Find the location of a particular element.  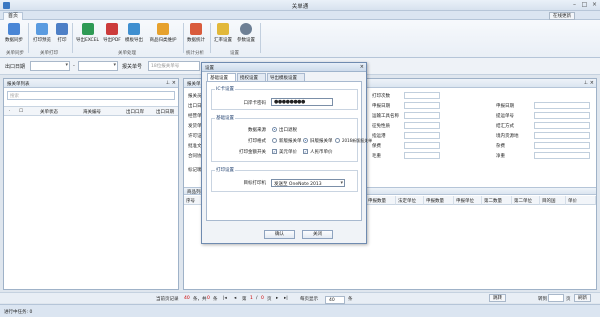

field-label: 打印次数 is located at coordinates (381, 96).